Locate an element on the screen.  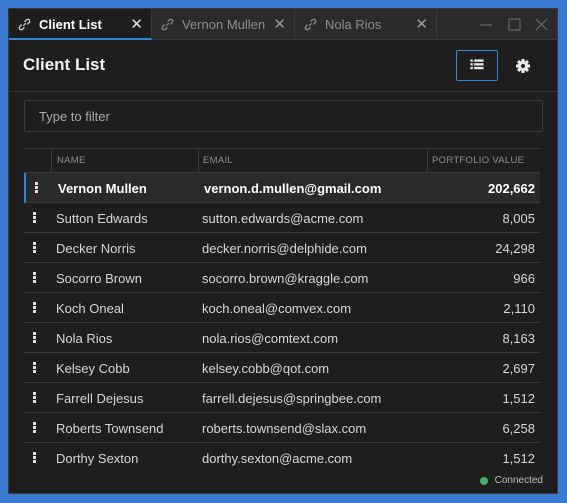
list-icon is located at coordinates (477, 64).